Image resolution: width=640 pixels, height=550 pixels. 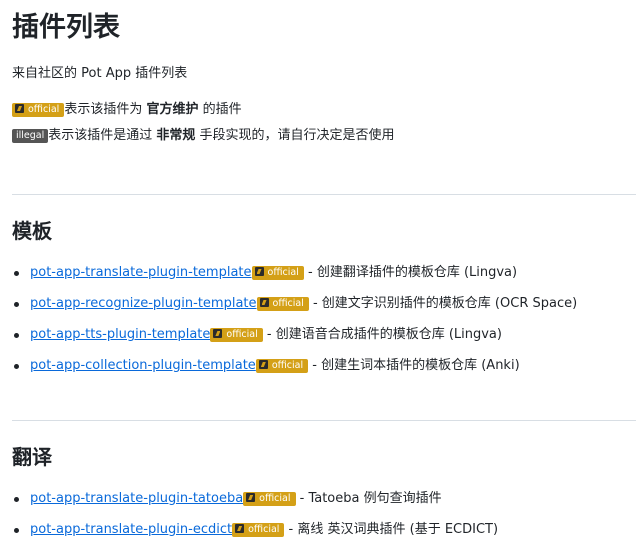 What do you see at coordinates (410, 272) in the screenshot?
I see `plugin-description: - 创建翻译插件的模板仓库 (Lingva)` at bounding box center [410, 272].